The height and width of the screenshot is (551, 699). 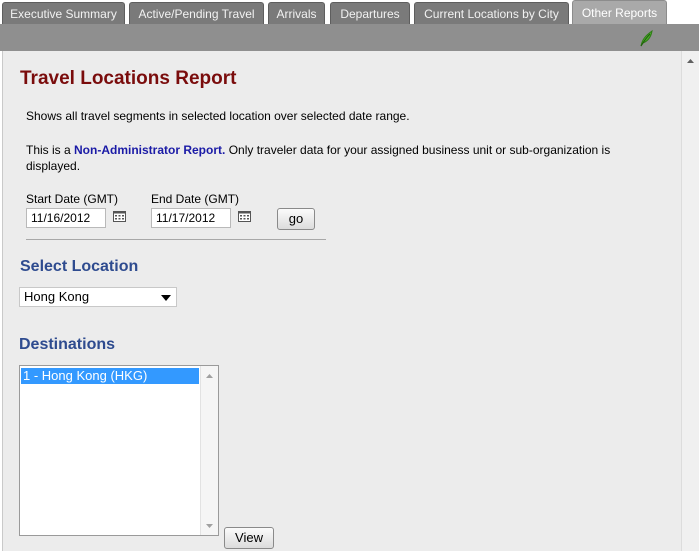 I want to click on toolbar, so click(x=349, y=37).